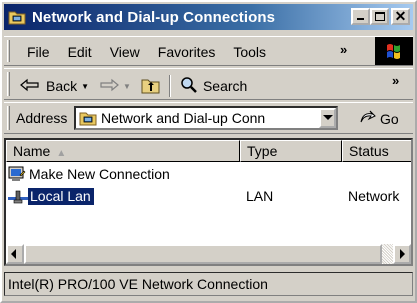  I want to click on up-folder-icon, so click(151, 86).